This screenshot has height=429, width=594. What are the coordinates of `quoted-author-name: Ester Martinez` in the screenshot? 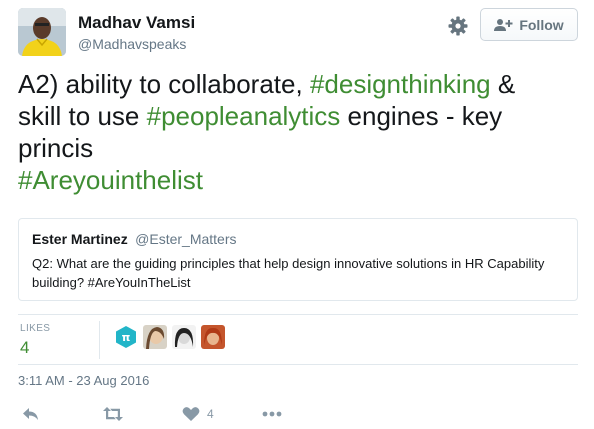 It's located at (80, 239).